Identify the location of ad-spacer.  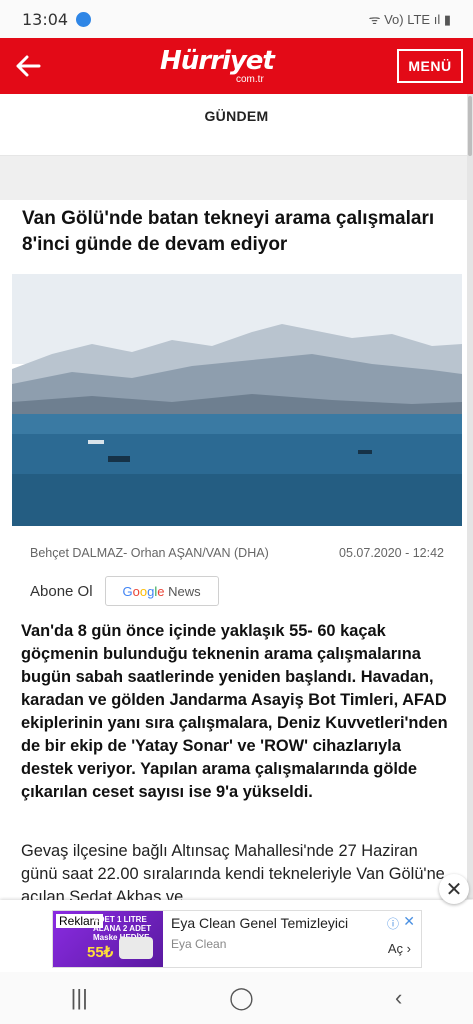
(236, 178).